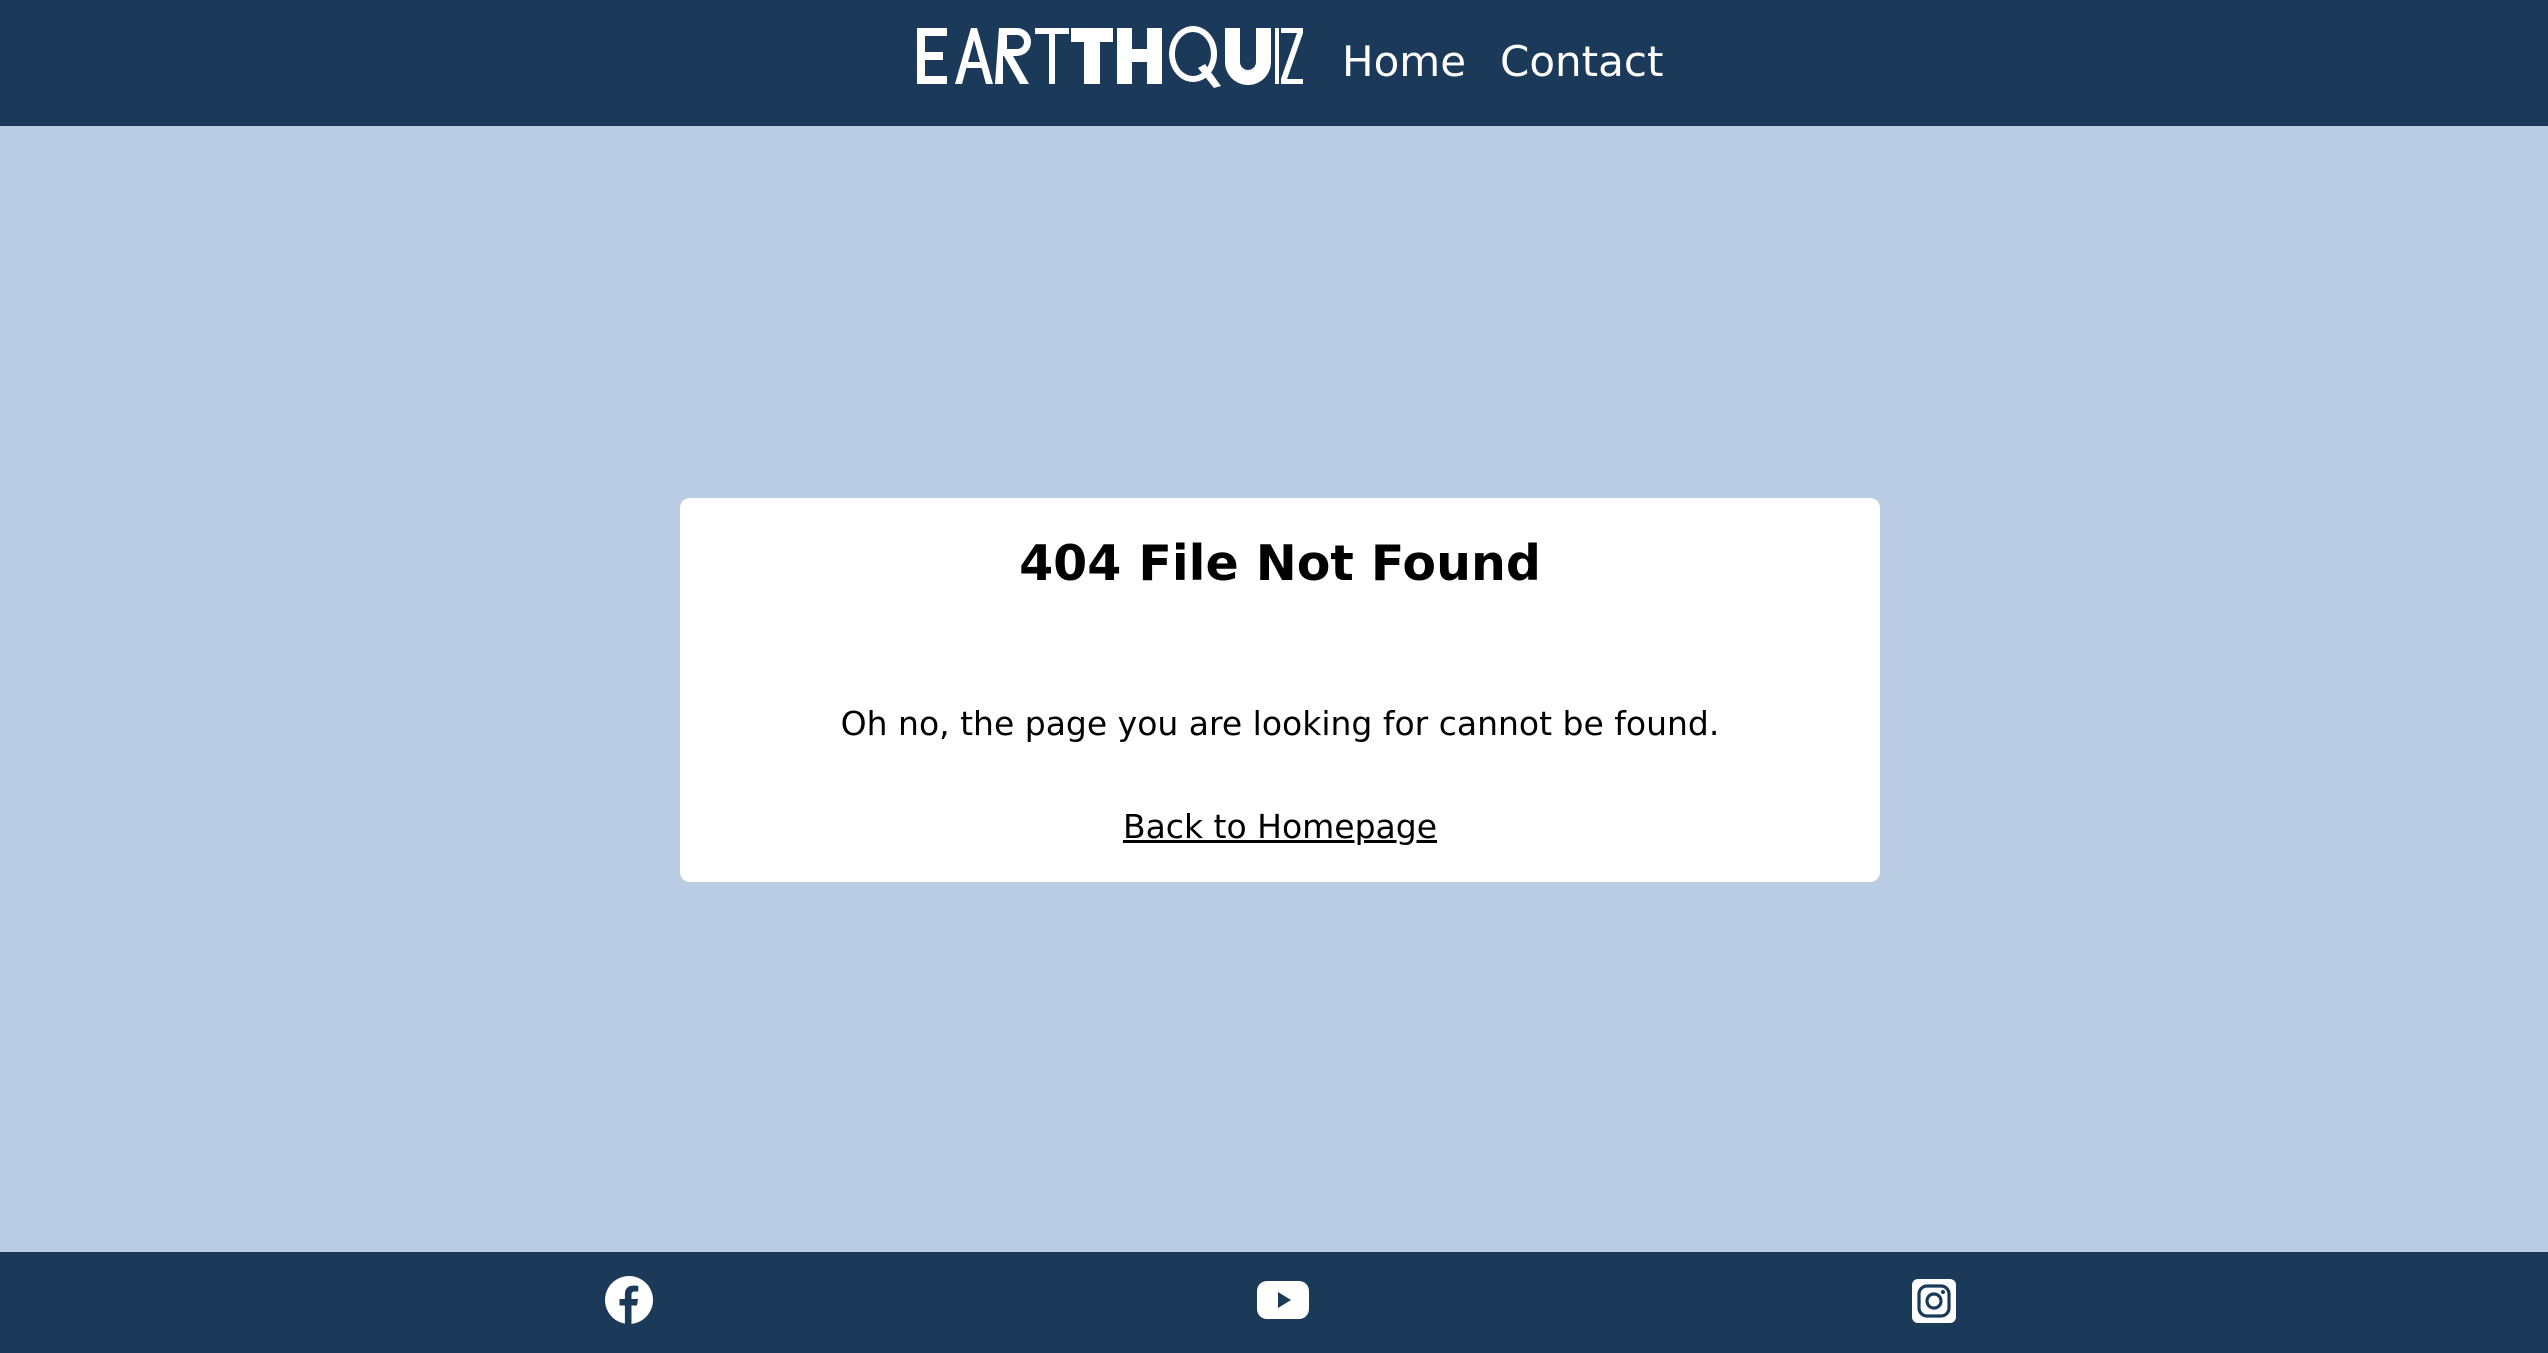 The height and width of the screenshot is (1353, 2548). Describe the element at coordinates (1109, 56) in the screenshot. I see `earthquiz-logo` at that location.